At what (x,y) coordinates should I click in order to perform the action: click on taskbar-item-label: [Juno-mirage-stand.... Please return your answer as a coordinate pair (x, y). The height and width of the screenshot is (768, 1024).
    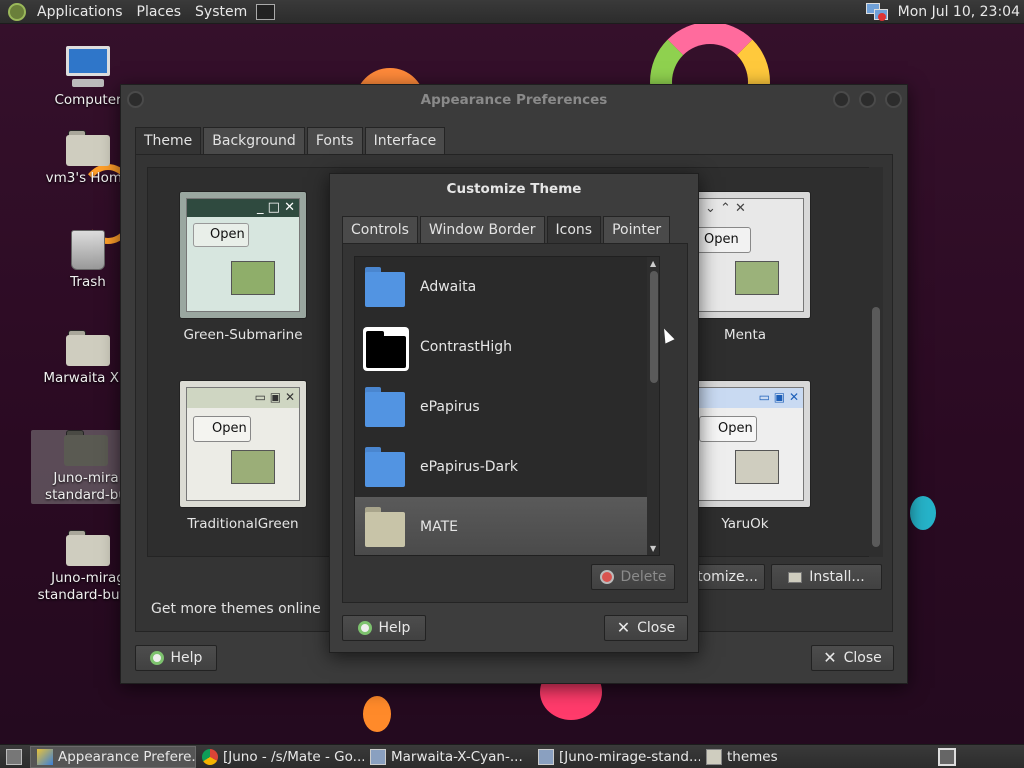
    Looking at the image, I should click on (629, 756).